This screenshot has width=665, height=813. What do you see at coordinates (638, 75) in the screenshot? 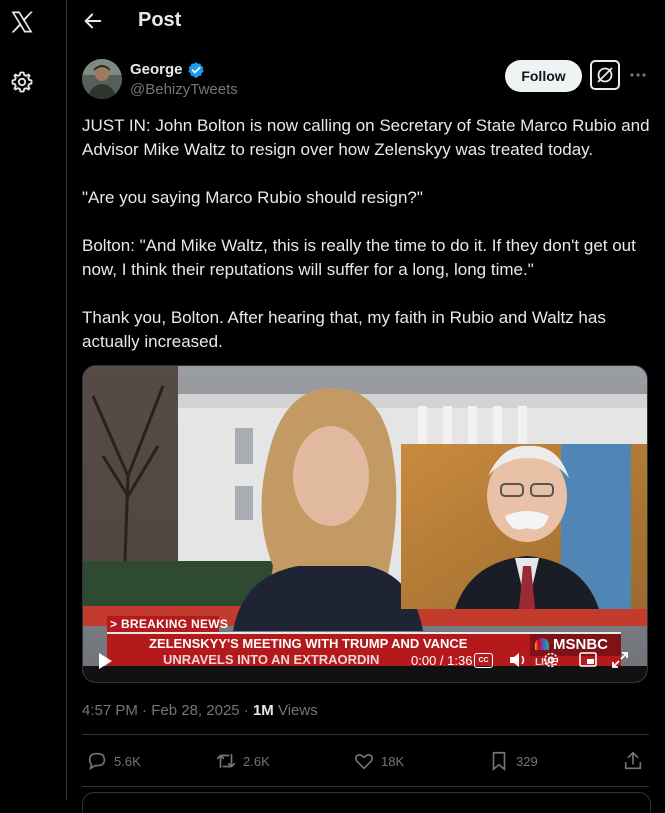
I see `more-options-icon` at bounding box center [638, 75].